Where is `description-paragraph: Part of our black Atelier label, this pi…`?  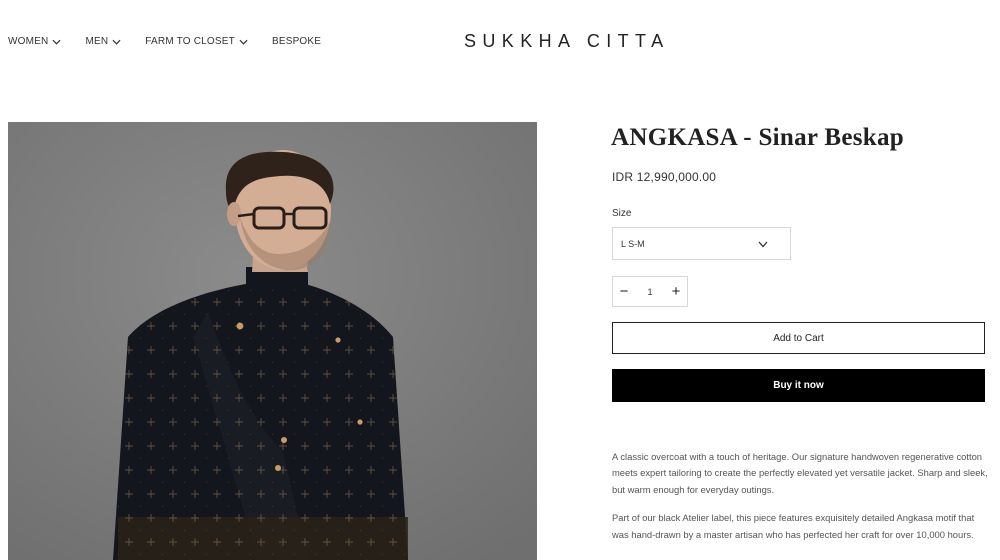 description-paragraph: Part of our black Atelier label, this pi… is located at coordinates (793, 526).